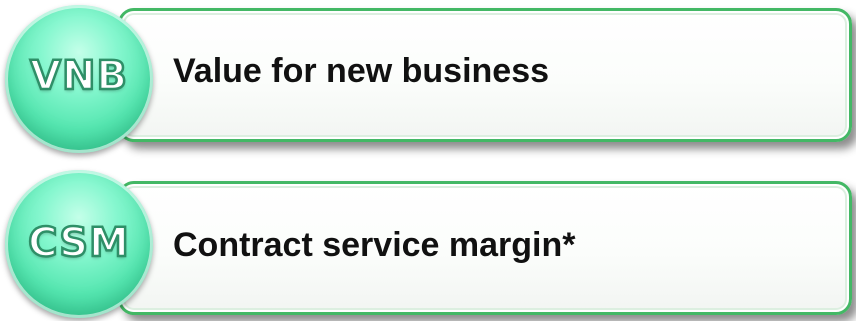 This screenshot has height=321, width=856. I want to click on metric-badge-circle: CSM, so click(79, 244).